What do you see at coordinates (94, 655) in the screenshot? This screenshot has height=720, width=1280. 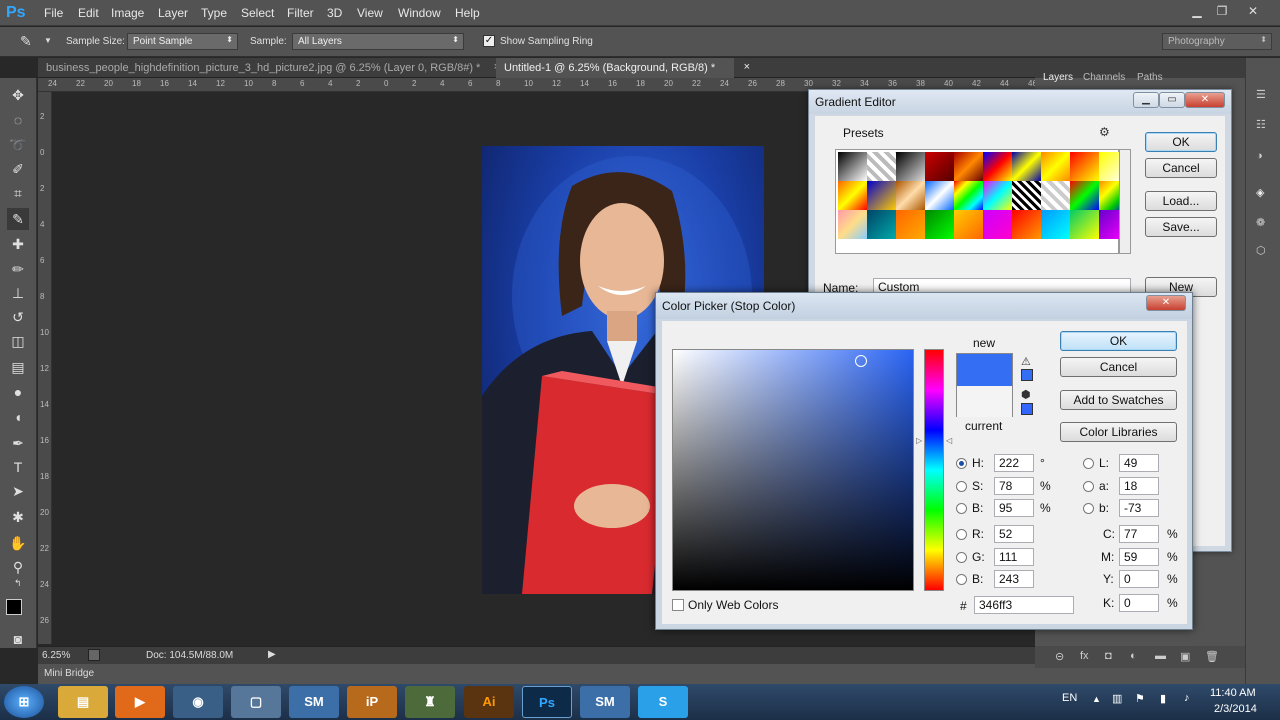 I see `status-options-icon` at bounding box center [94, 655].